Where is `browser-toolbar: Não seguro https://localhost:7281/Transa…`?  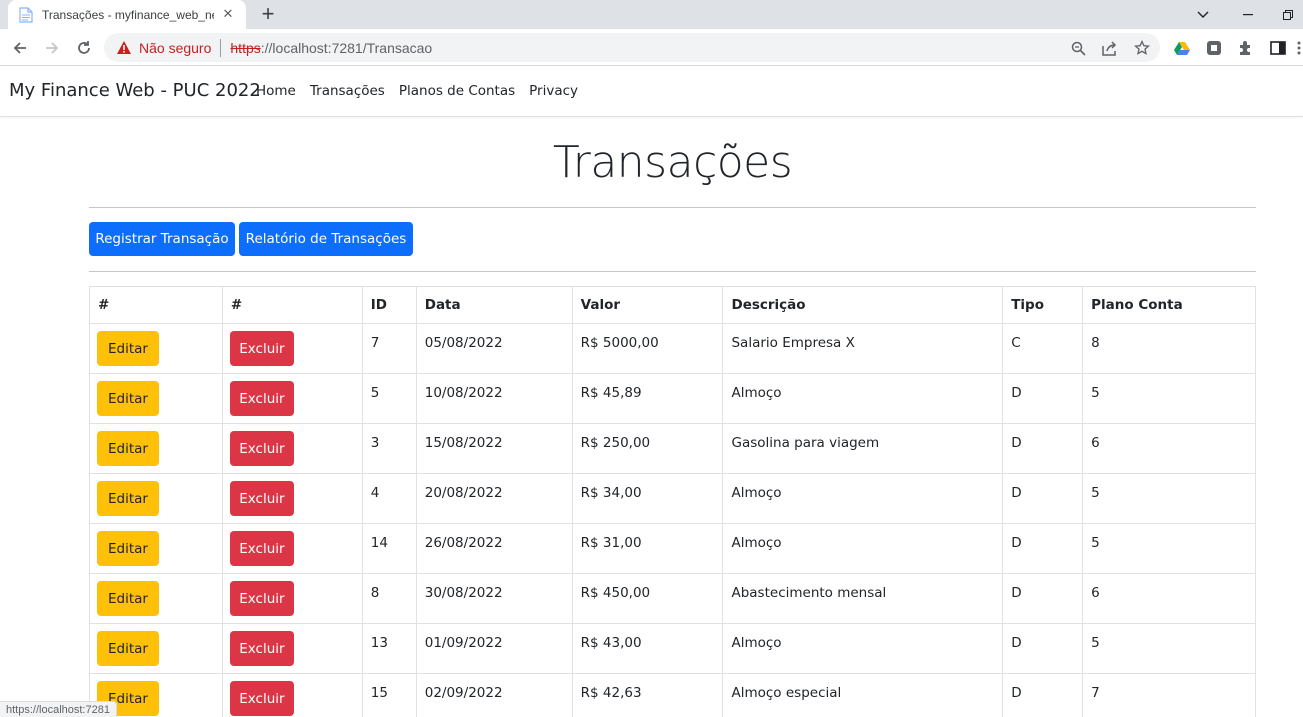 browser-toolbar: Não seguro https://localhost:7281/Transa… is located at coordinates (651, 47).